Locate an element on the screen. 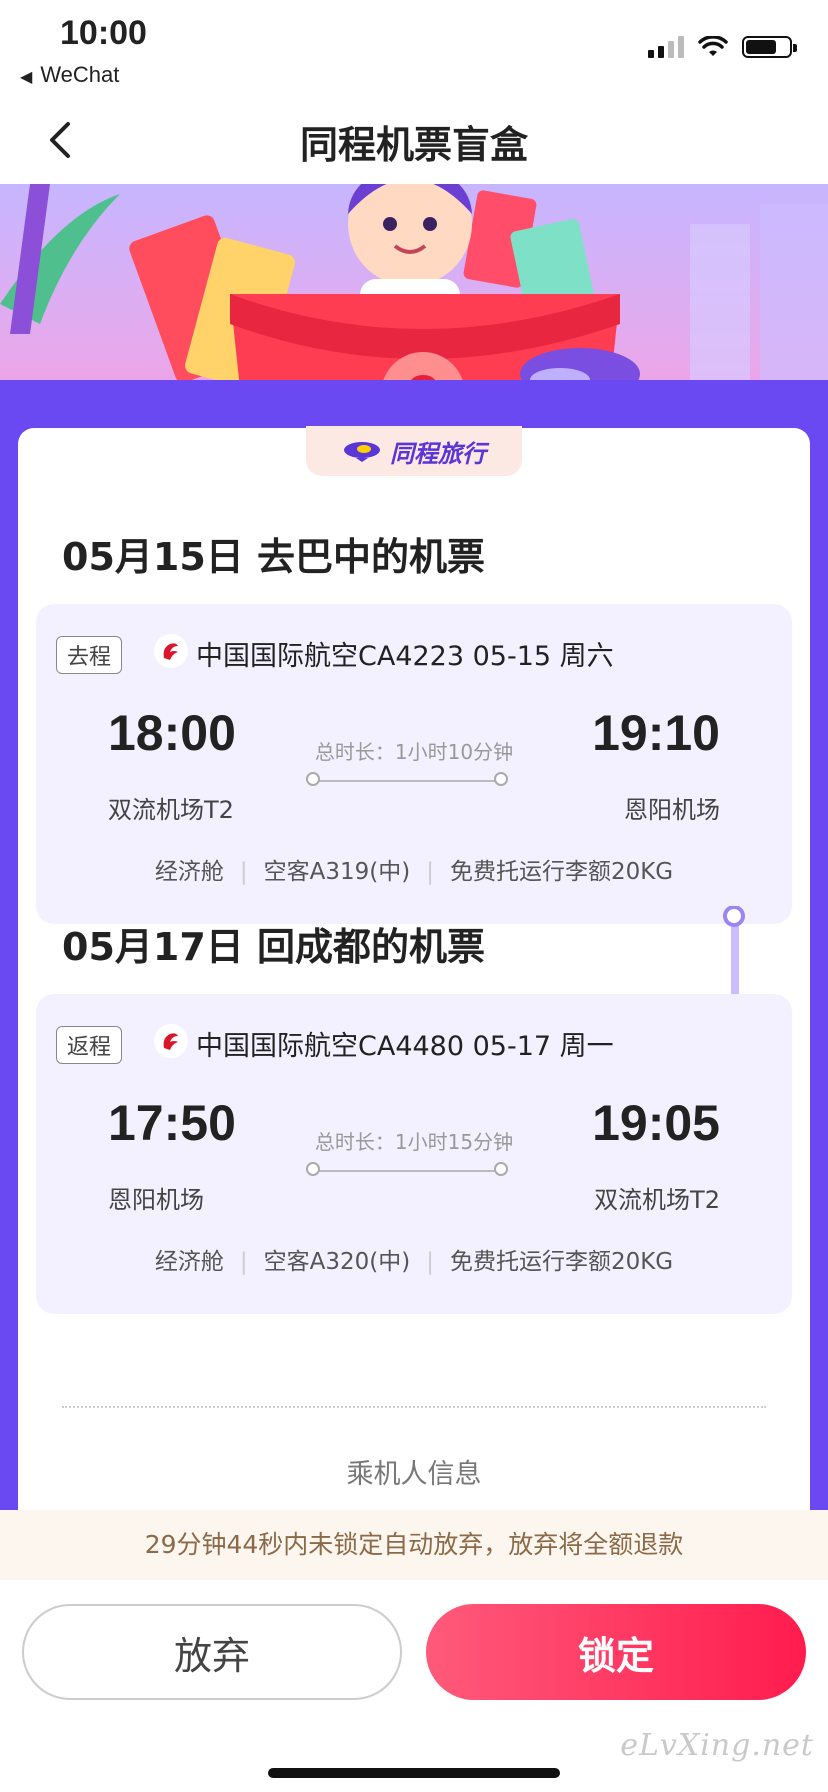 The height and width of the screenshot is (1792, 828). return-details: 经济舱 | 空客A320(中) | 免费托运行李额20KG is located at coordinates (414, 1262).